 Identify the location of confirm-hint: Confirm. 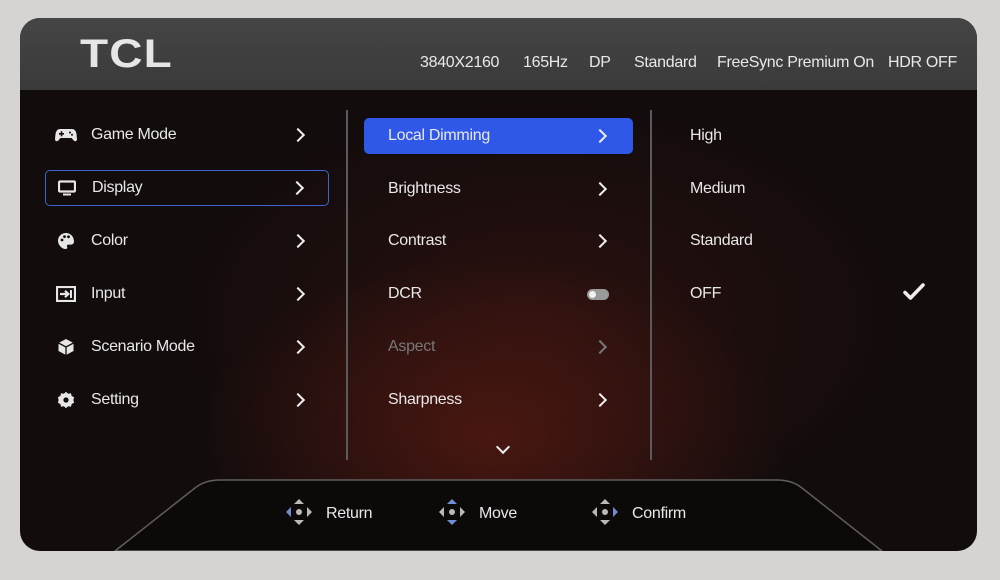
(638, 514).